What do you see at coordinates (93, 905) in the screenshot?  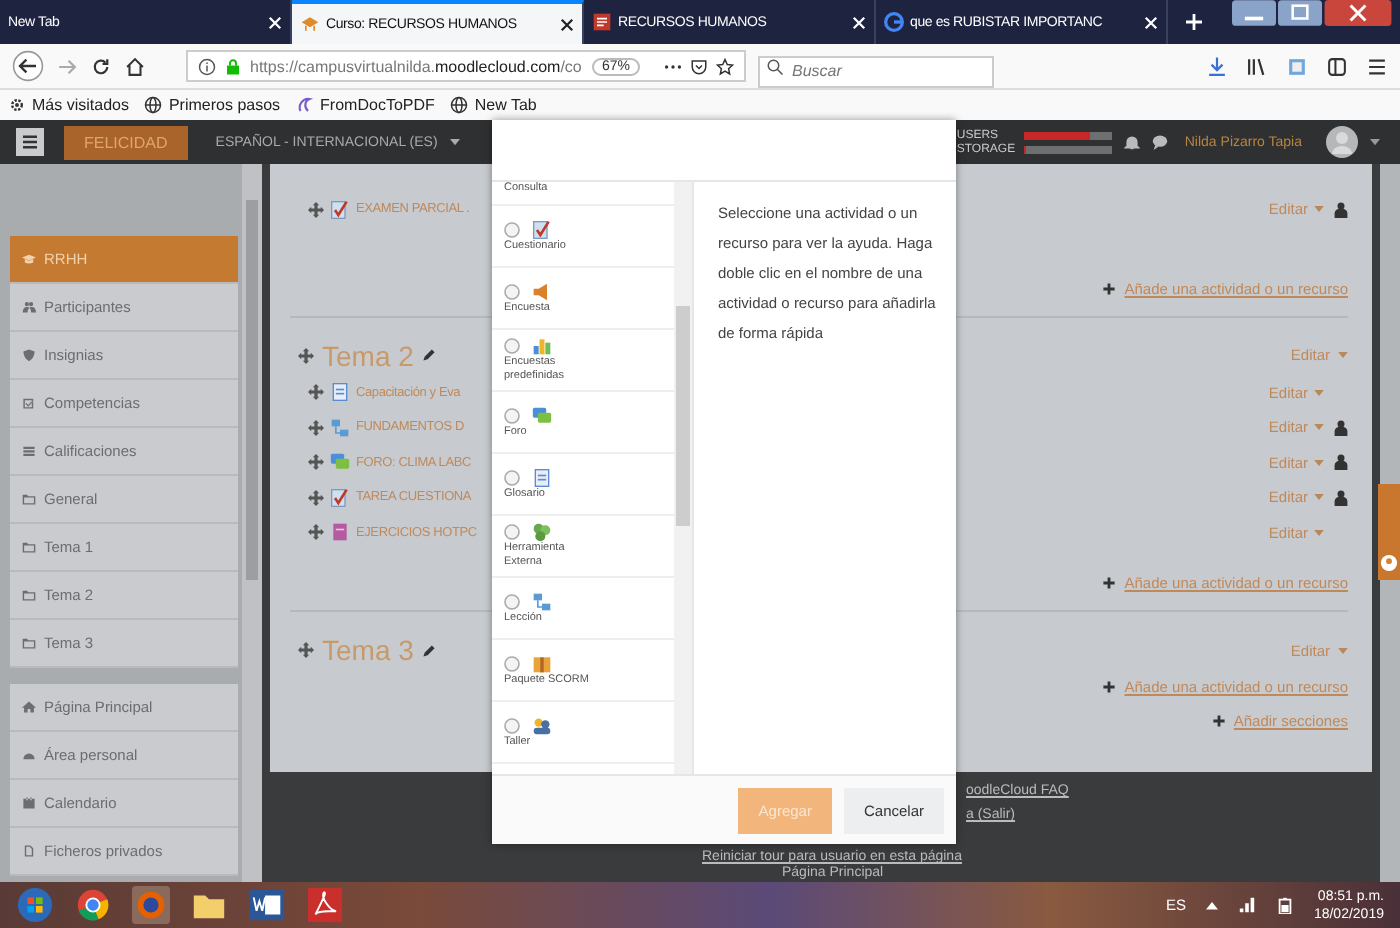 I see `browser-icon` at bounding box center [93, 905].